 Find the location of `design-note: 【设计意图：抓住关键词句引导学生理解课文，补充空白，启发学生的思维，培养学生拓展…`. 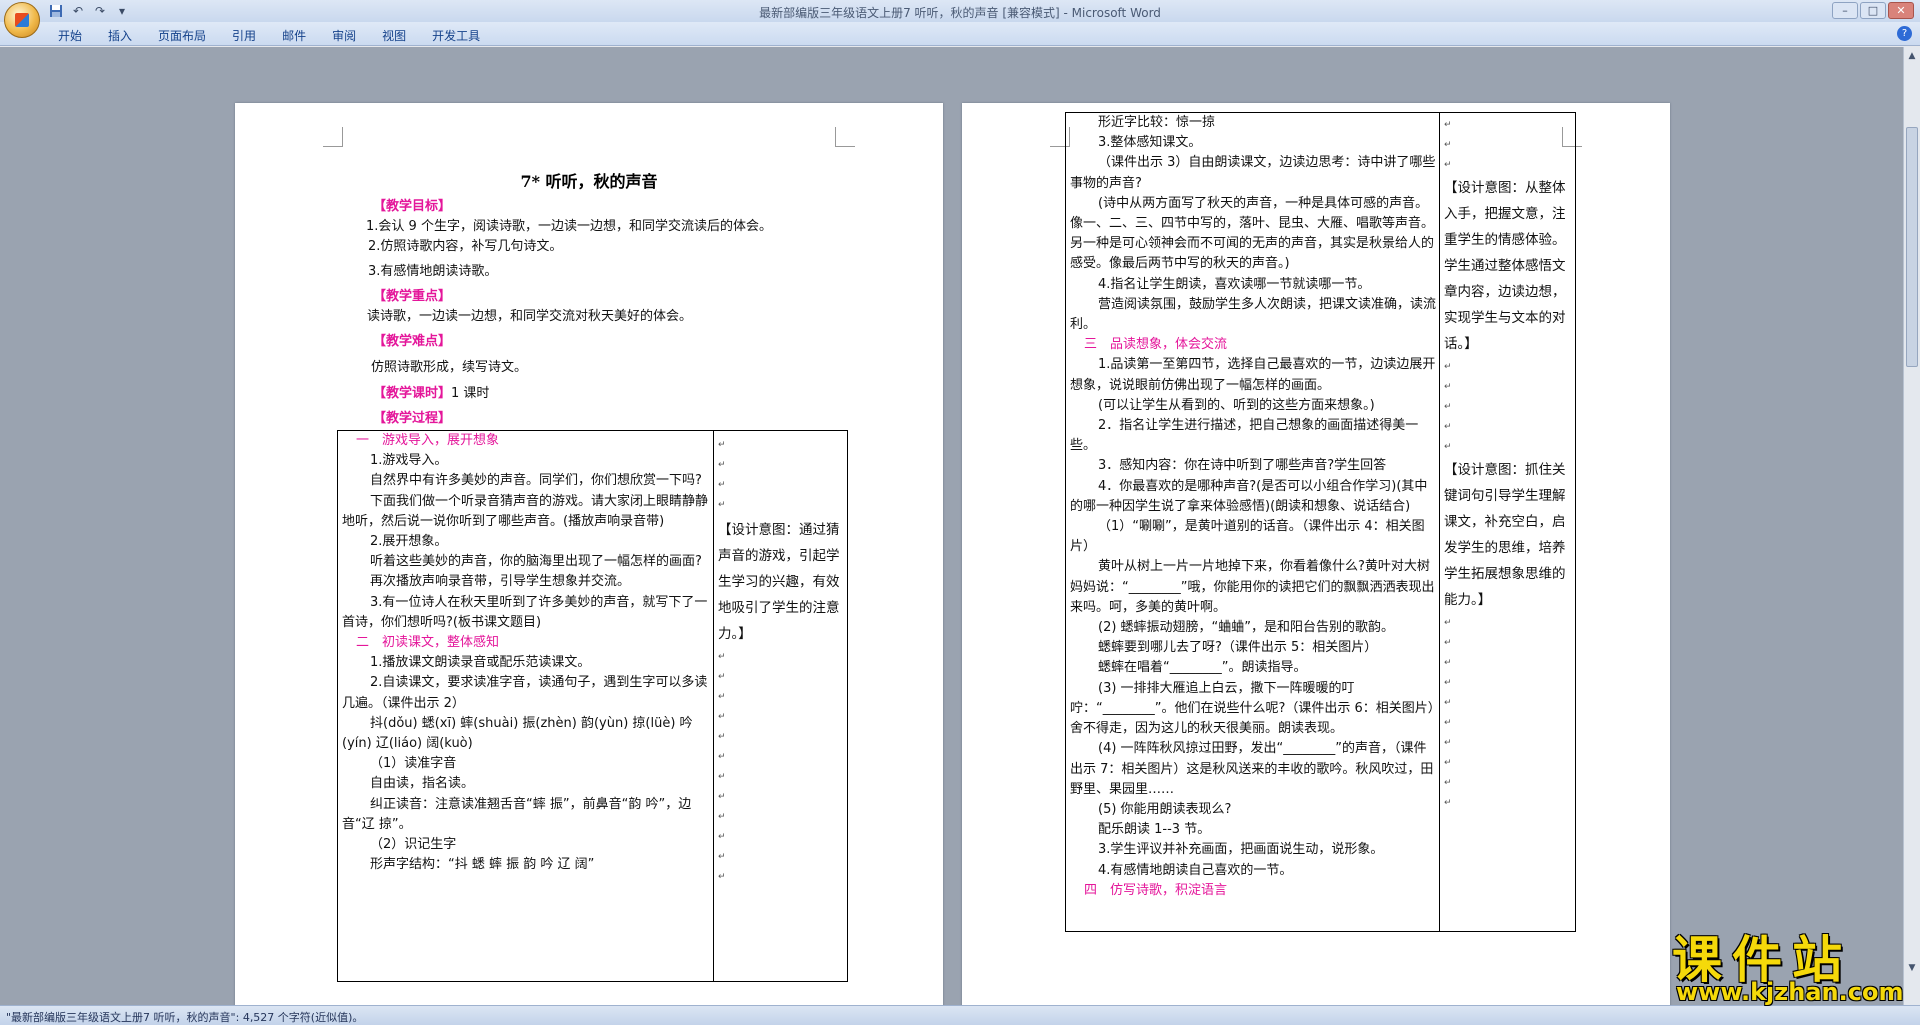

design-note: 【设计意图：抓住关键词句引导学生理解课文，补充空白，启发学生的思维，培养学生拓展… is located at coordinates (1505, 535).